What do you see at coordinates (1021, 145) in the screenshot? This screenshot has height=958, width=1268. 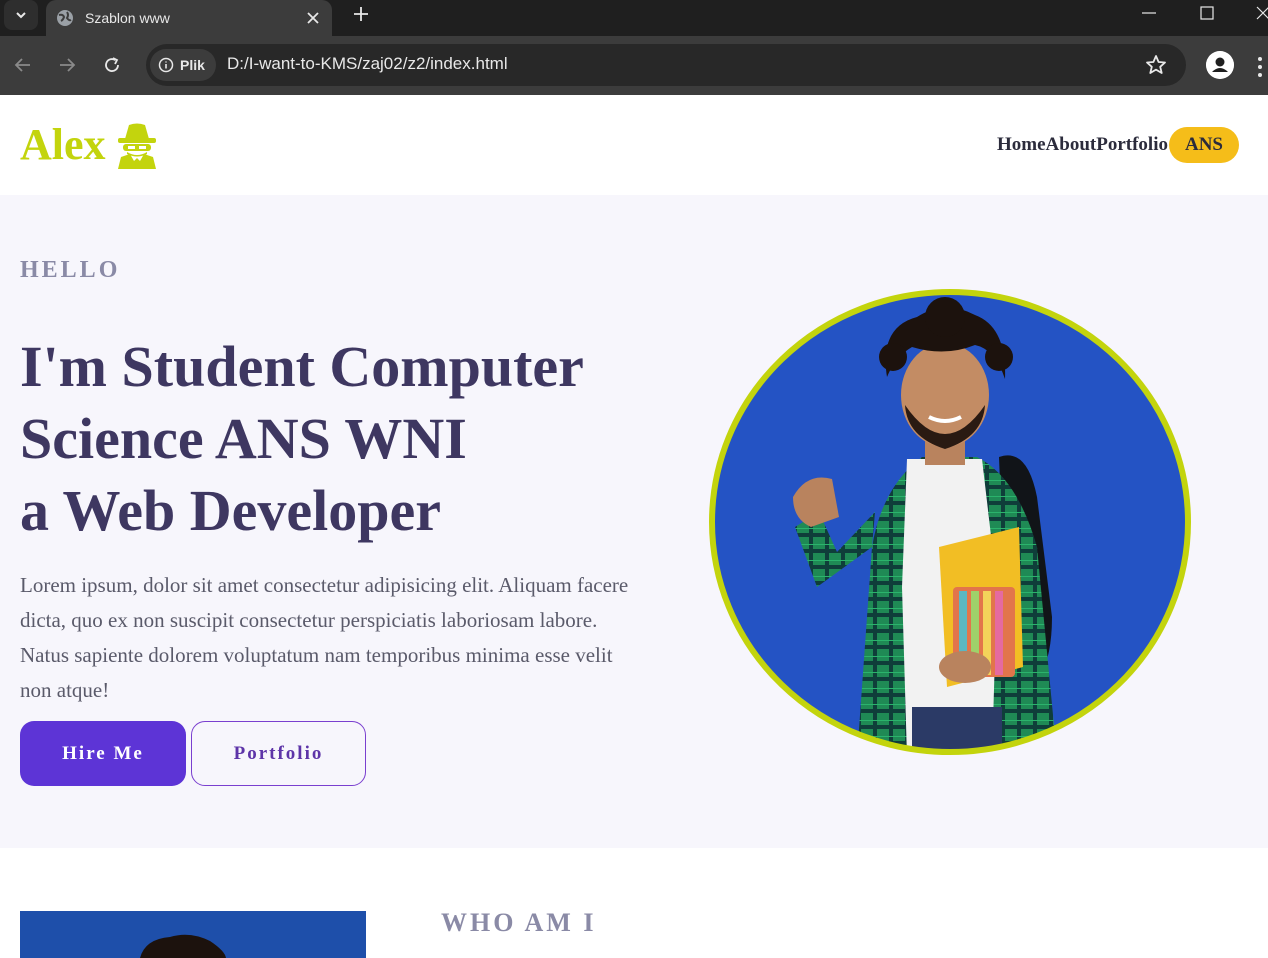 I see `nav-link-home: Home` at bounding box center [1021, 145].